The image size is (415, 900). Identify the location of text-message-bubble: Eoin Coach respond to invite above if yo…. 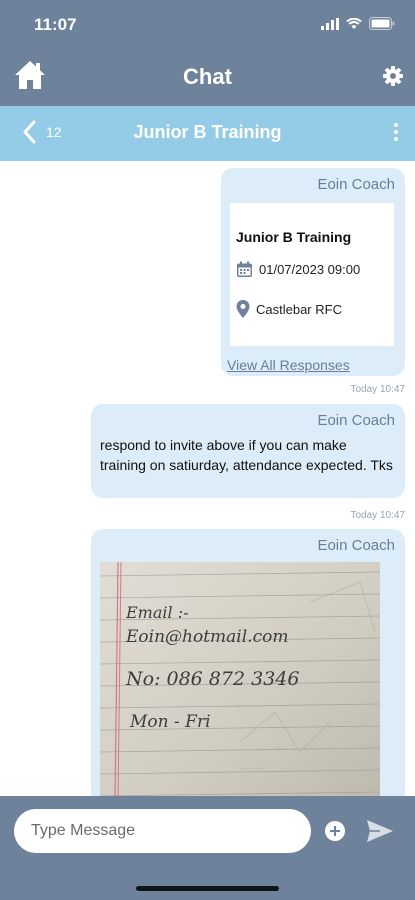
(248, 451).